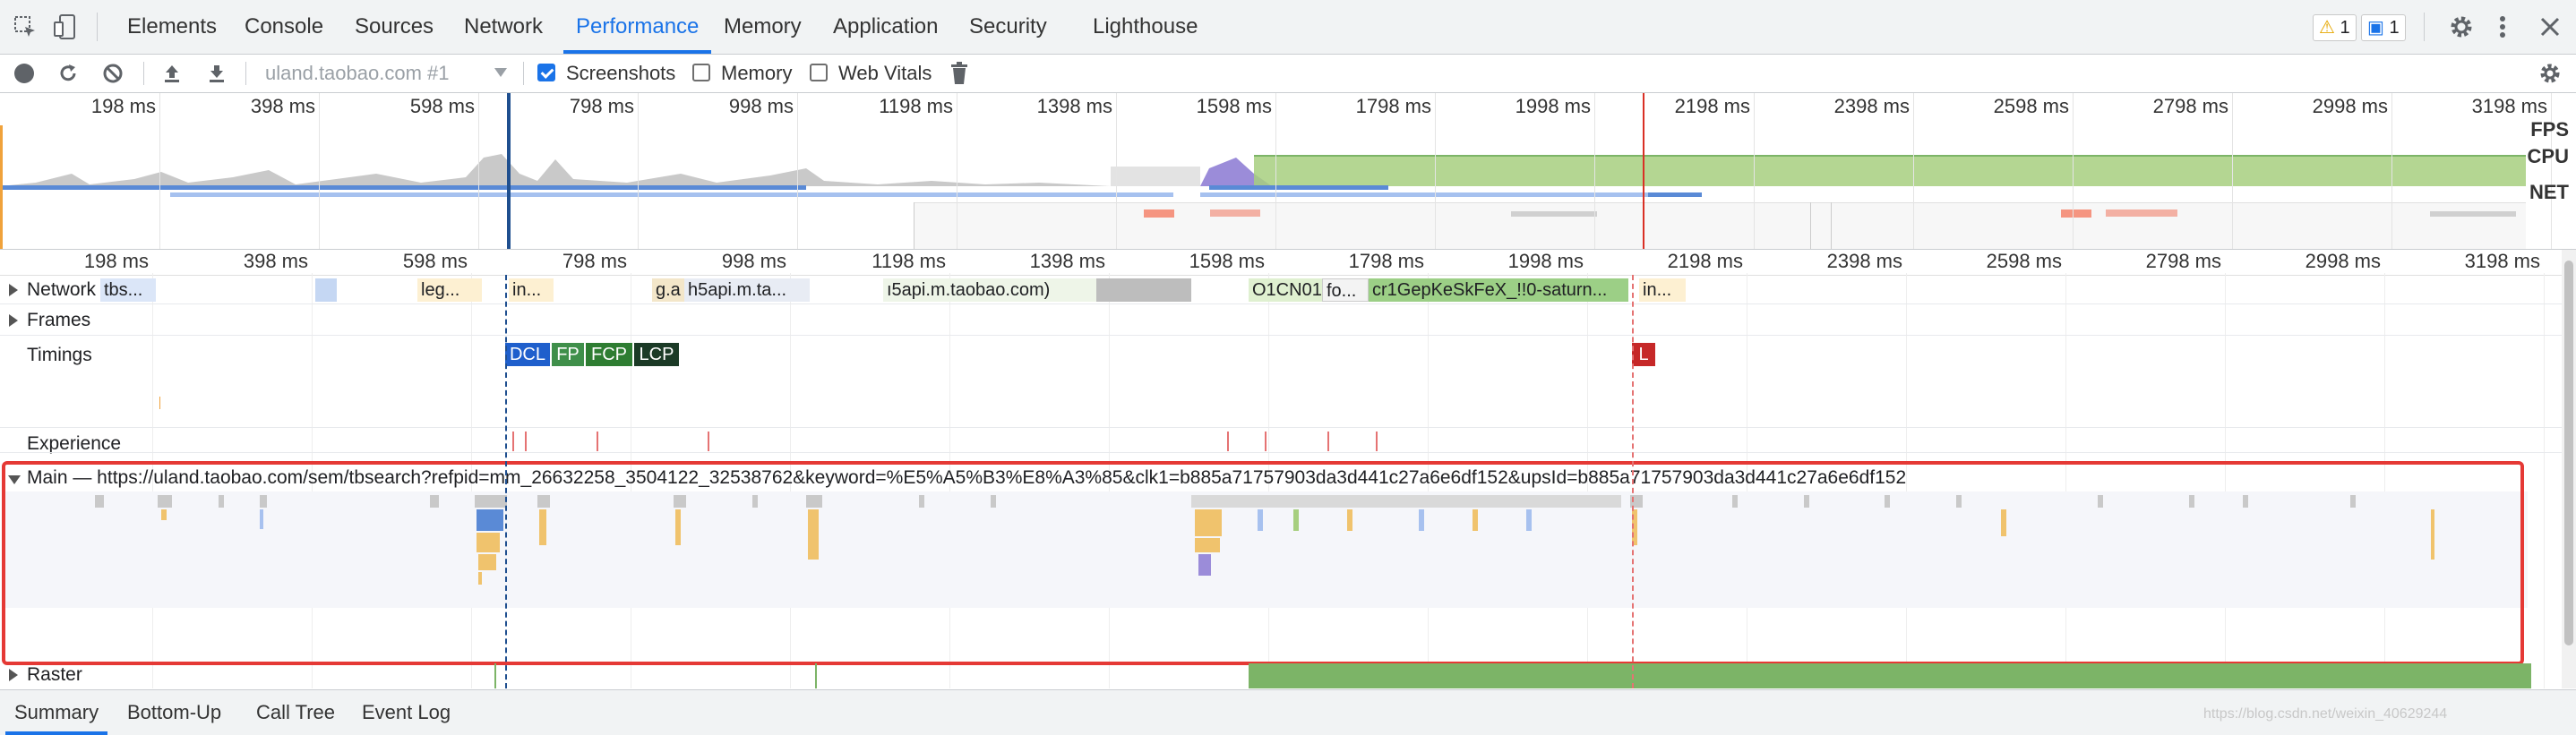 This screenshot has width=2576, height=735. Describe the element at coordinates (1633, 481) in the screenshot. I see `load-line` at that location.